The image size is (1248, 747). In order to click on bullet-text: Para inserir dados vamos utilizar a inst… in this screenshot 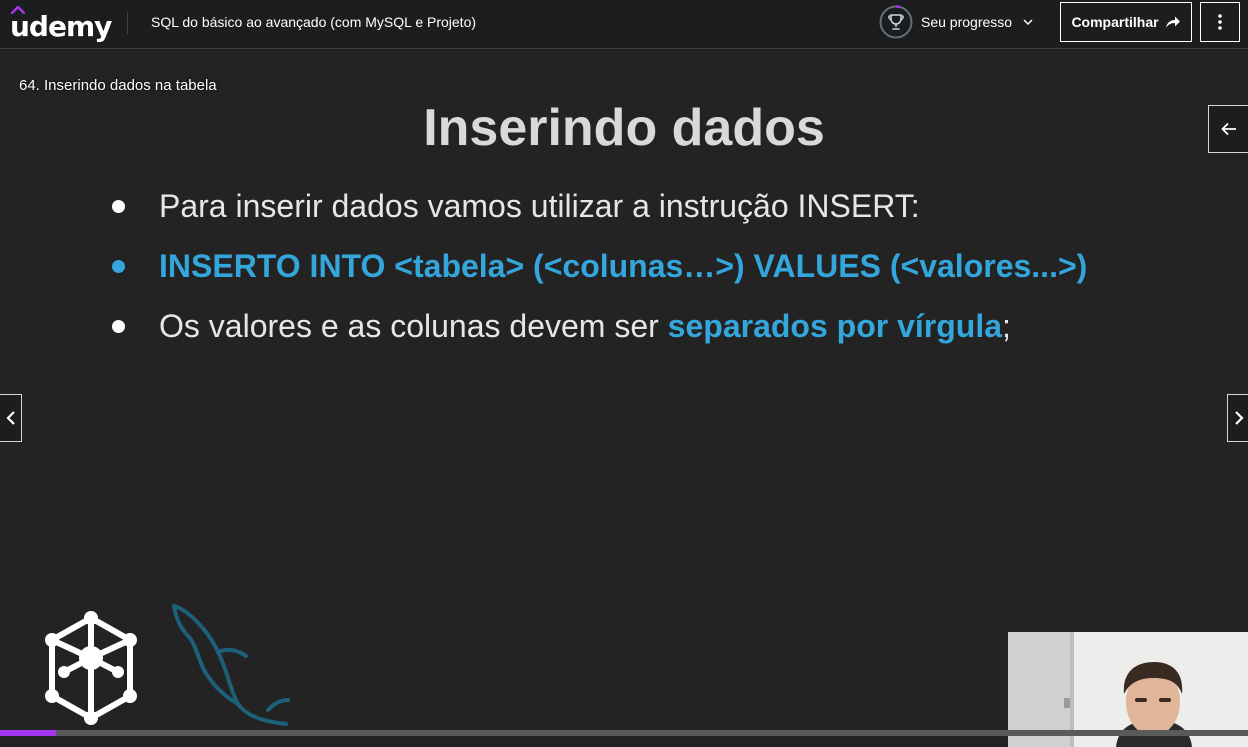, I will do `click(539, 206)`.